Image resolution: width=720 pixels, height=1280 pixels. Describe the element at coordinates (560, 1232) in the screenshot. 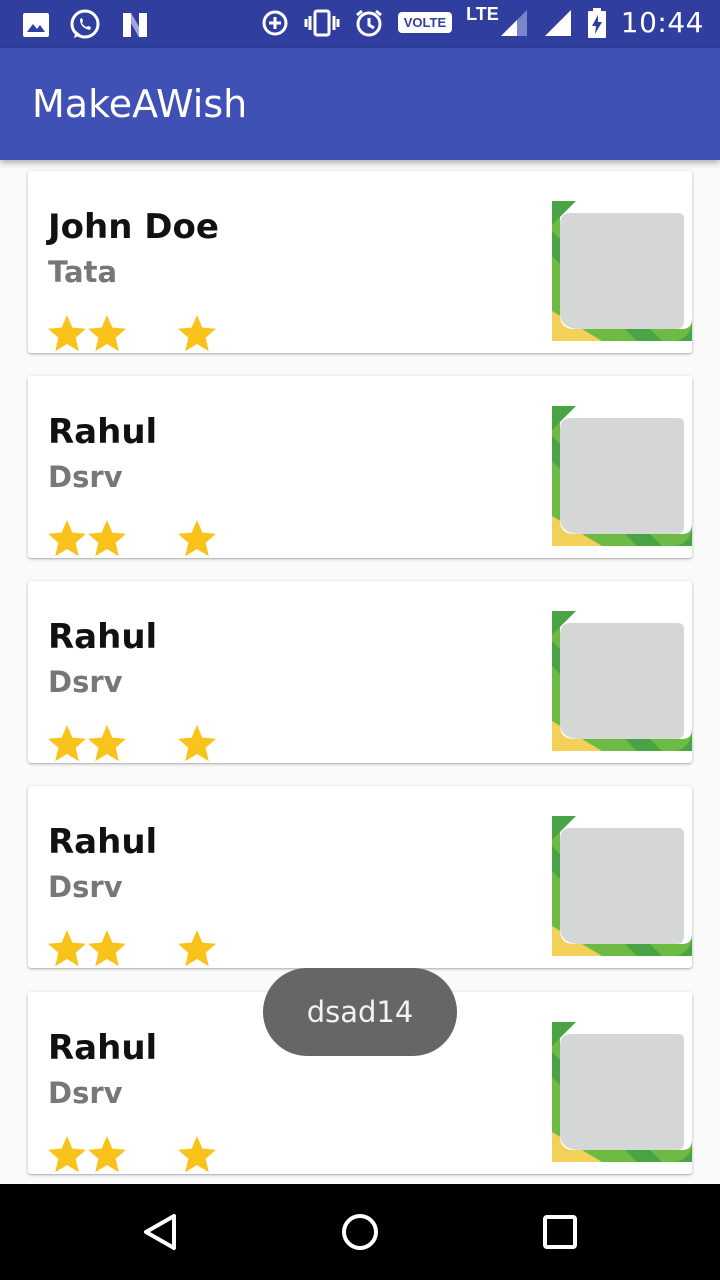

I see `recents-icon` at that location.